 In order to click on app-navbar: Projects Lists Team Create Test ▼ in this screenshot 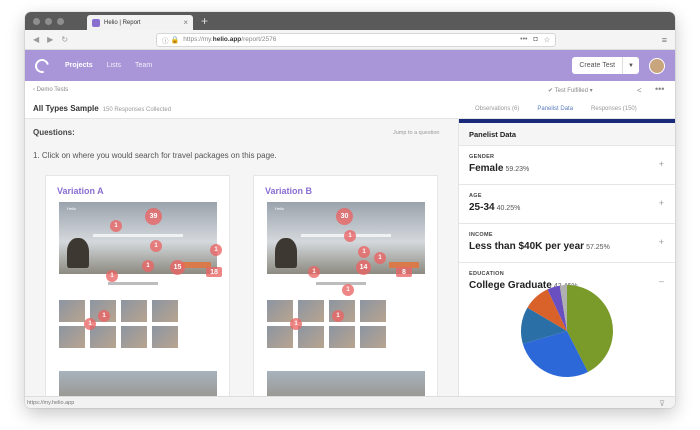, I will do `click(350, 65)`.